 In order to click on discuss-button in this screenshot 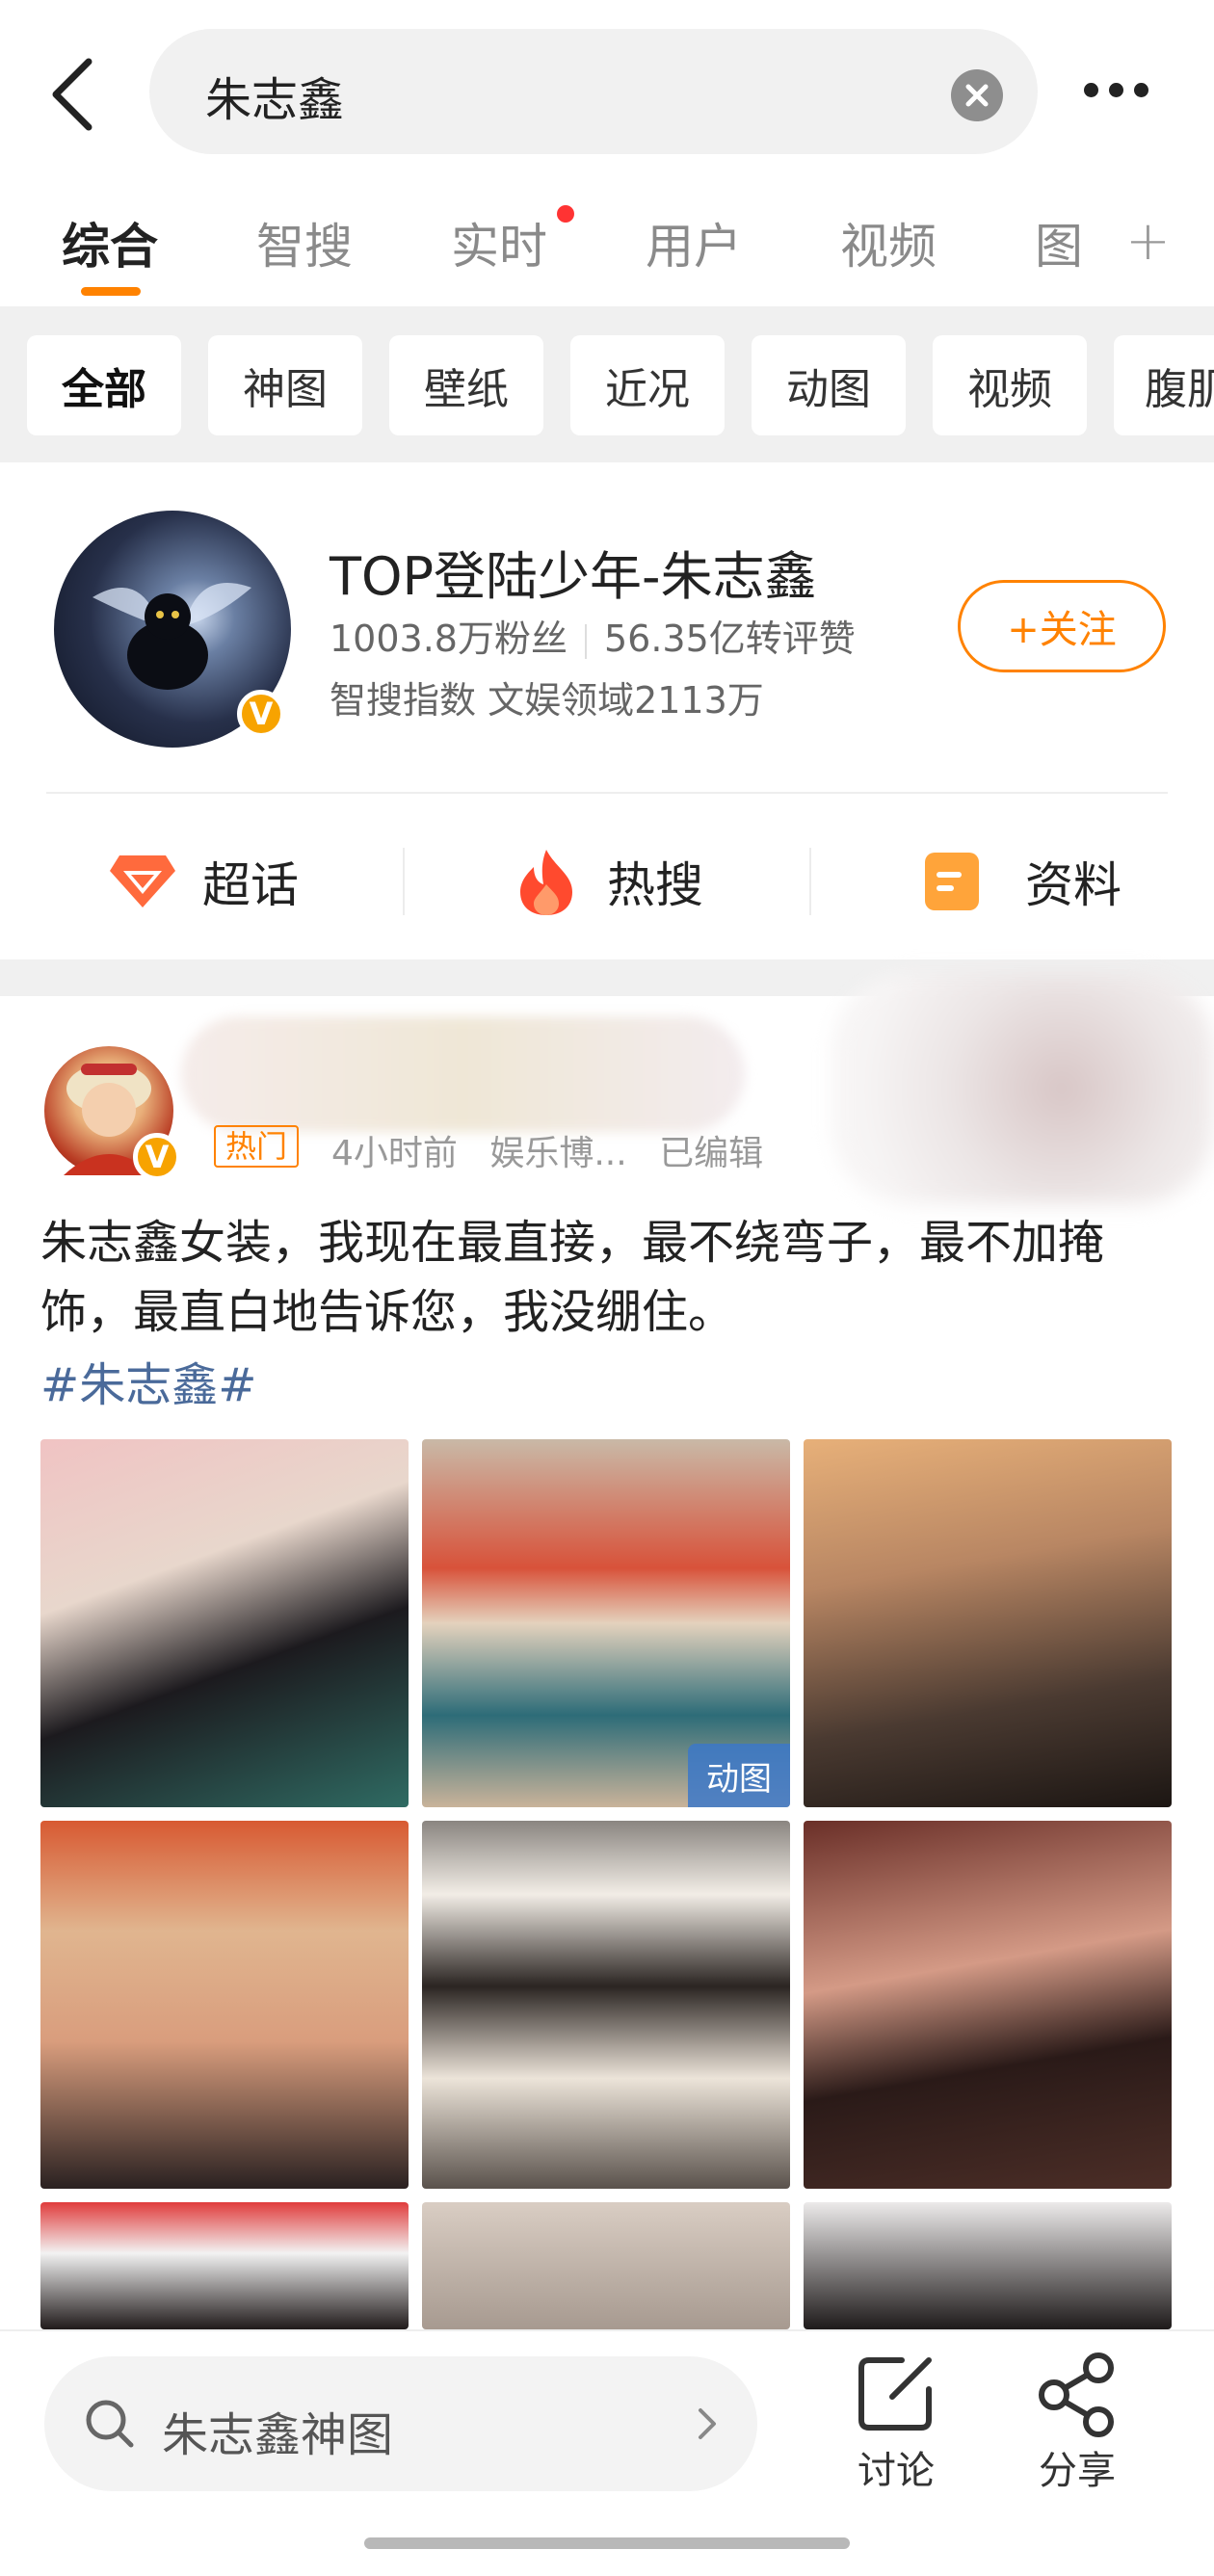, I will do `click(896, 2394)`.